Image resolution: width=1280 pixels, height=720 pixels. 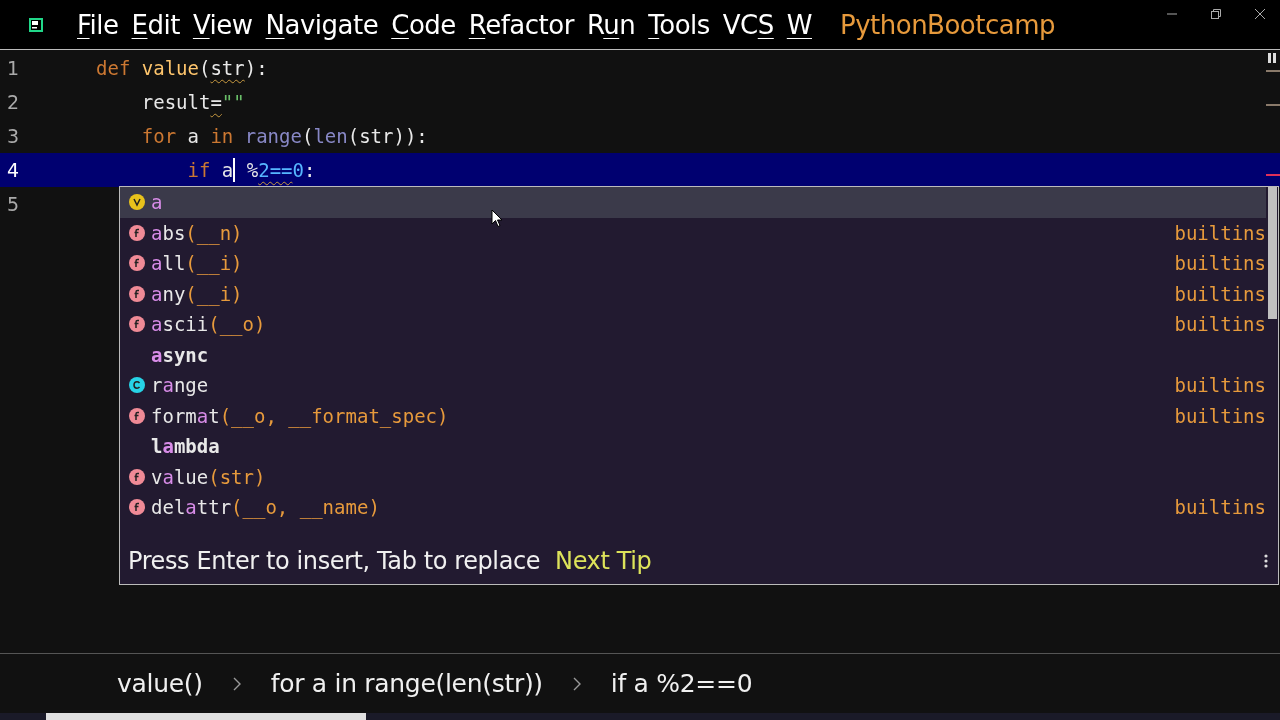 What do you see at coordinates (182, 68) in the screenshot?
I see `code-line: def value(str):` at bounding box center [182, 68].